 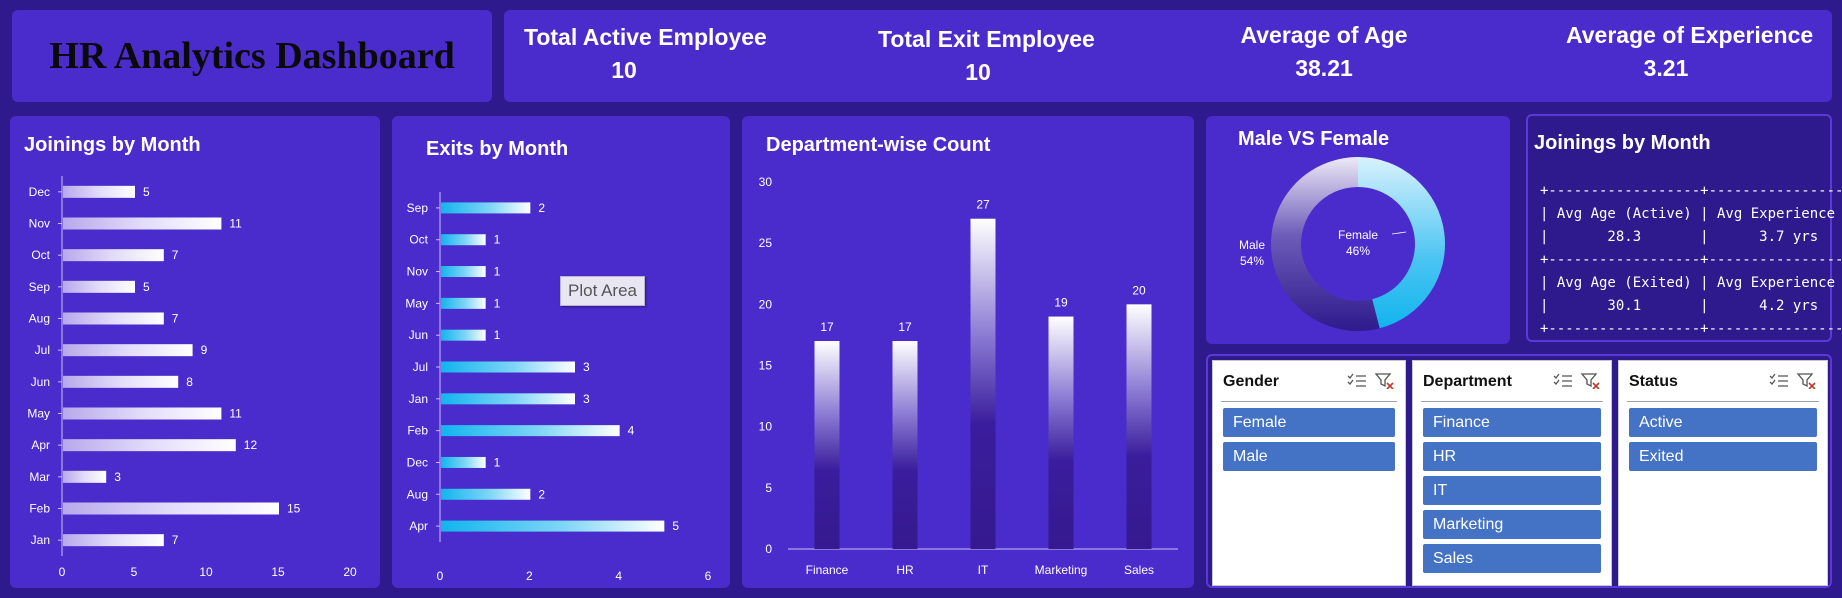 I want to click on slicer-item-finance: Finance, so click(x=1512, y=422).